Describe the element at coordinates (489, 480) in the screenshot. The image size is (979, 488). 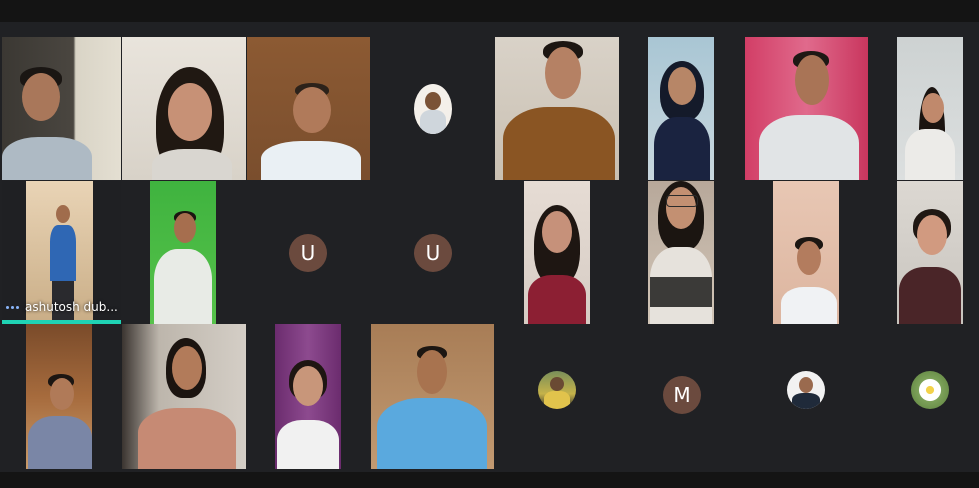
I see `bottom-bar` at that location.